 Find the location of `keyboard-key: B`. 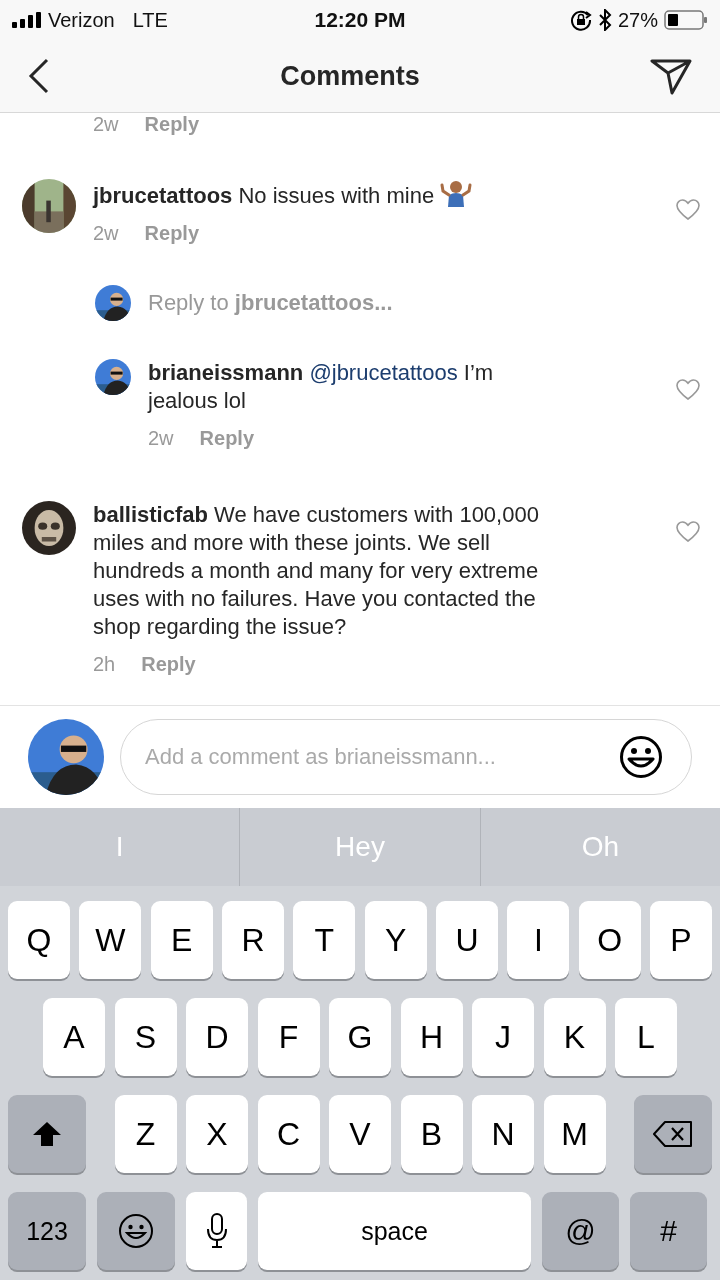

keyboard-key: B is located at coordinates (431, 1134).